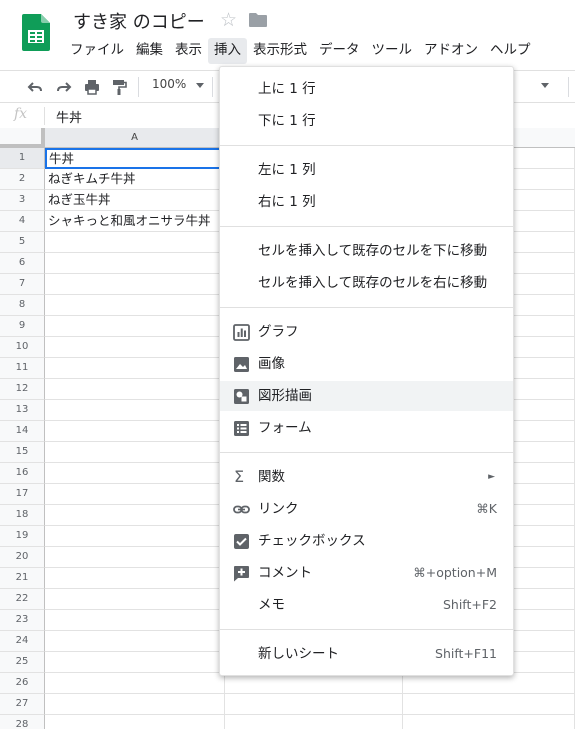 Image resolution: width=575 pixels, height=729 pixels. I want to click on column-header-a: A, so click(135, 138).